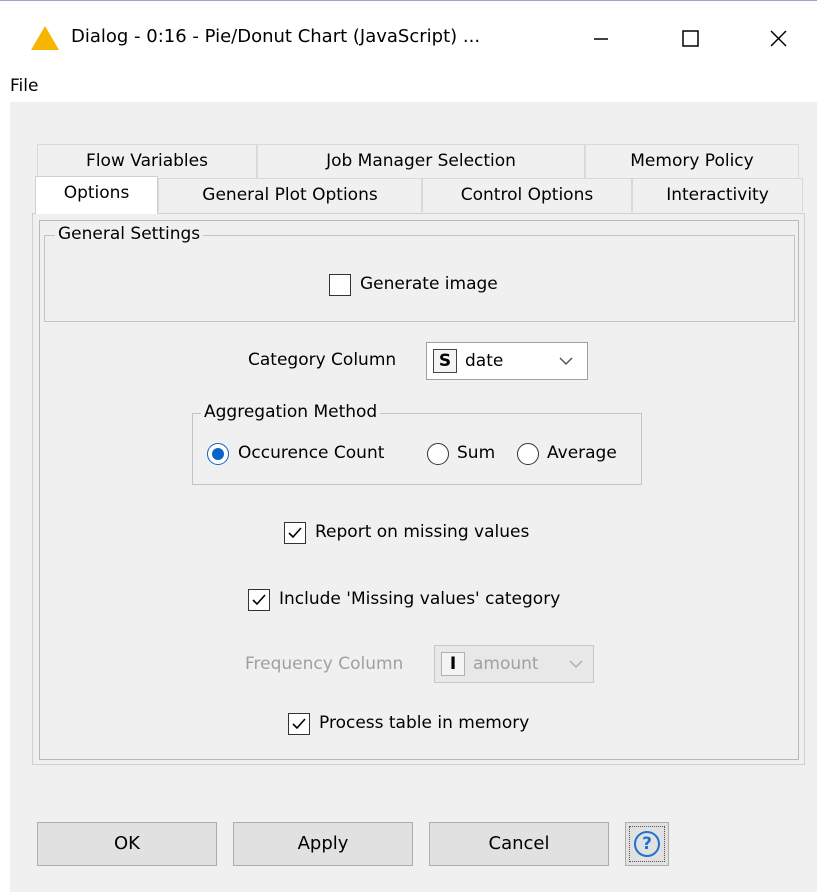 The height and width of the screenshot is (892, 817). Describe the element at coordinates (127, 844) in the screenshot. I see `ok-button: OK` at that location.